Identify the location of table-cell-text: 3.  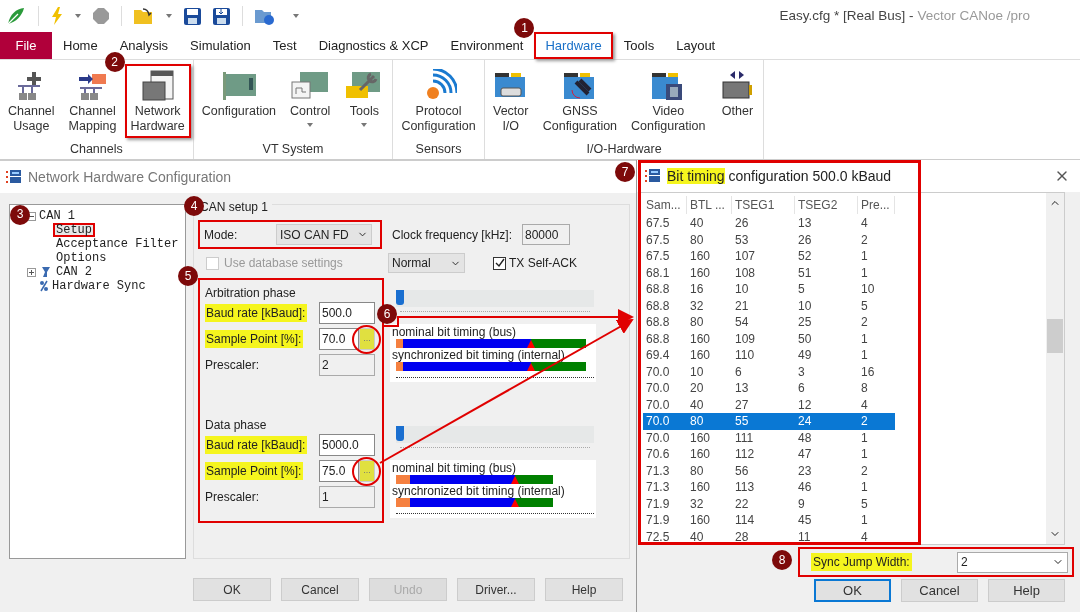
(801, 372).